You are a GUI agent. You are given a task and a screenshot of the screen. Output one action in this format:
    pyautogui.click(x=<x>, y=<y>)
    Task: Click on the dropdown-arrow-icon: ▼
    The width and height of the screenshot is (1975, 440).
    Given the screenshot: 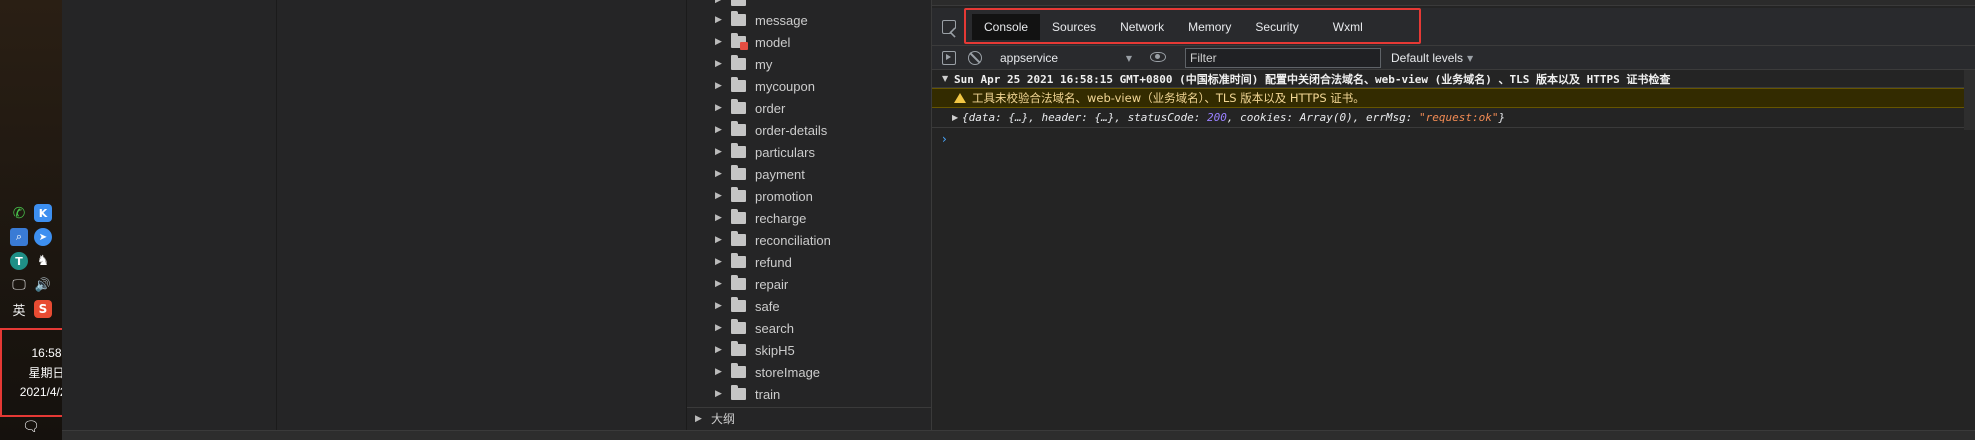 What is the action you would take?
    pyautogui.click(x=1128, y=58)
    